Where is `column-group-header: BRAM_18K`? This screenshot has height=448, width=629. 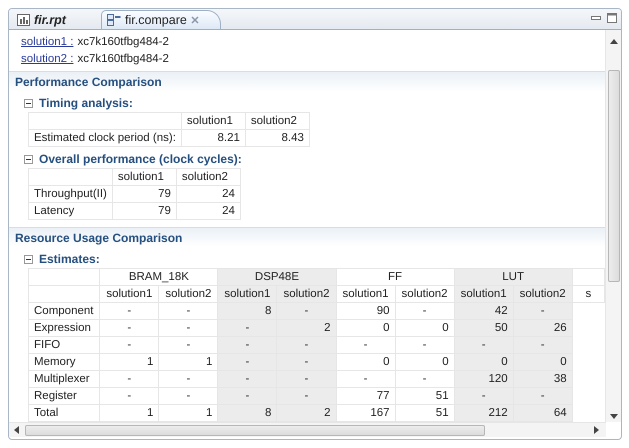 column-group-header: BRAM_18K is located at coordinates (159, 277).